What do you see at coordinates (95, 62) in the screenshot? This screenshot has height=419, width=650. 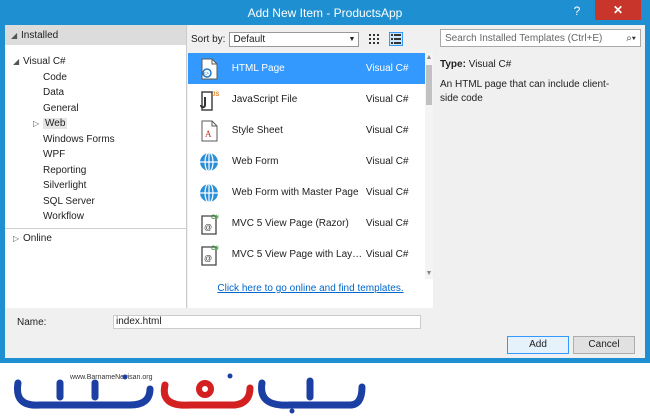 I see `tree-item-visual-csharp: ◢ Visual C#` at bounding box center [95, 62].